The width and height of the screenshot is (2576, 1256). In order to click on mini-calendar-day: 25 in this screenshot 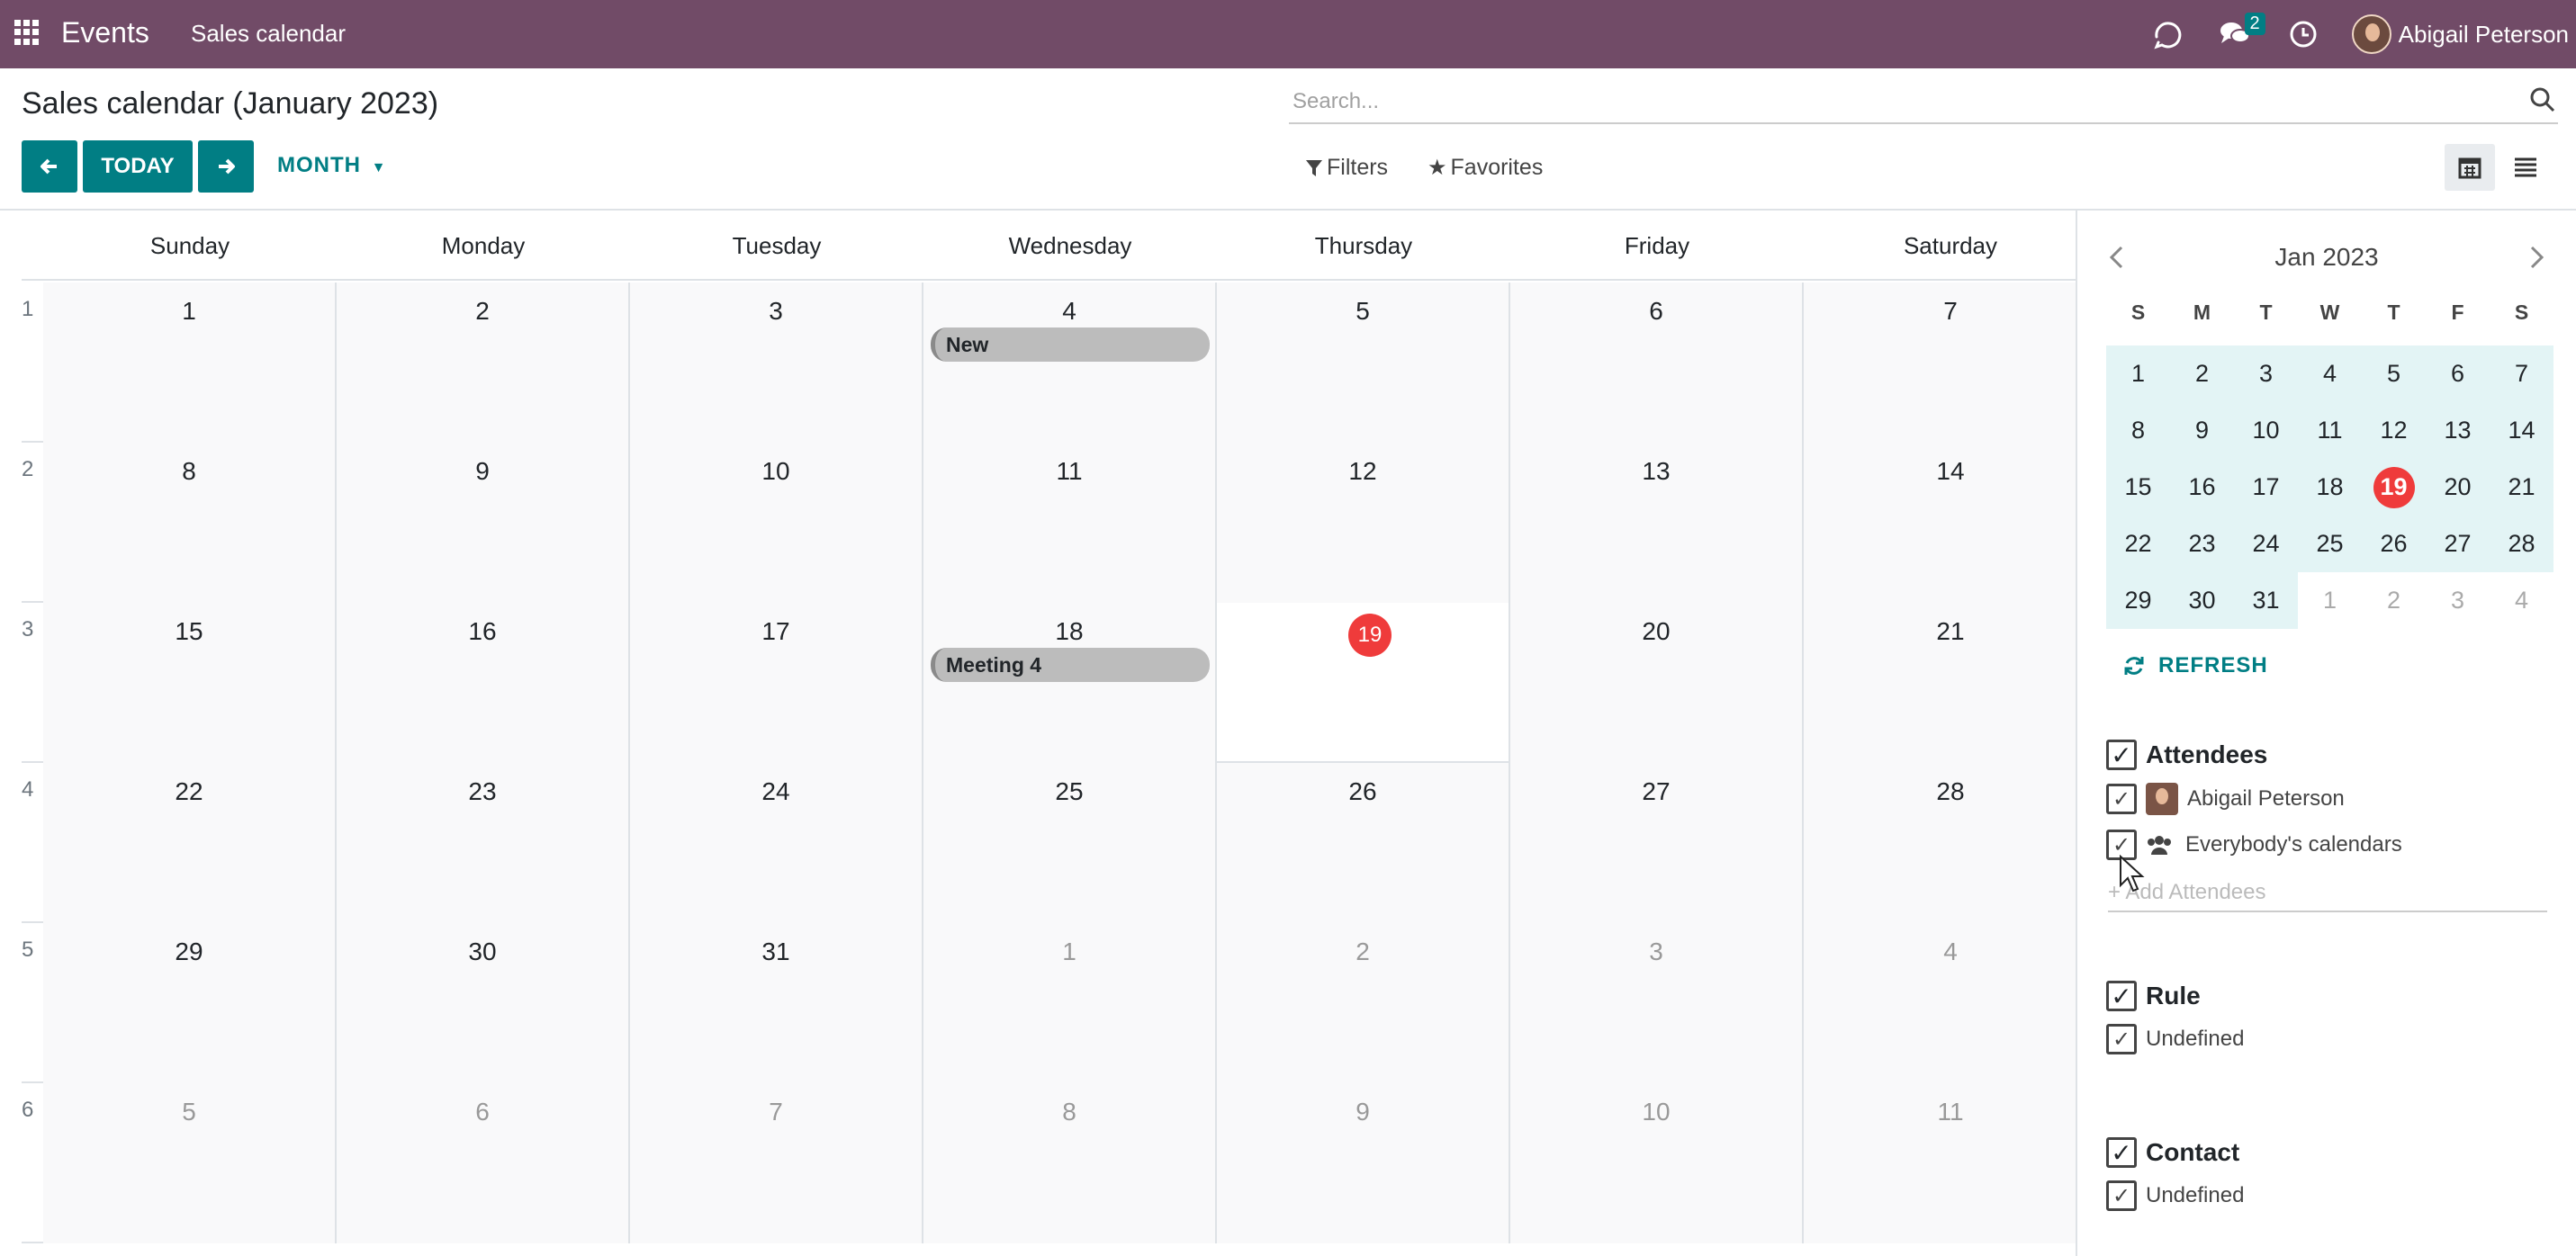, I will do `click(2330, 544)`.